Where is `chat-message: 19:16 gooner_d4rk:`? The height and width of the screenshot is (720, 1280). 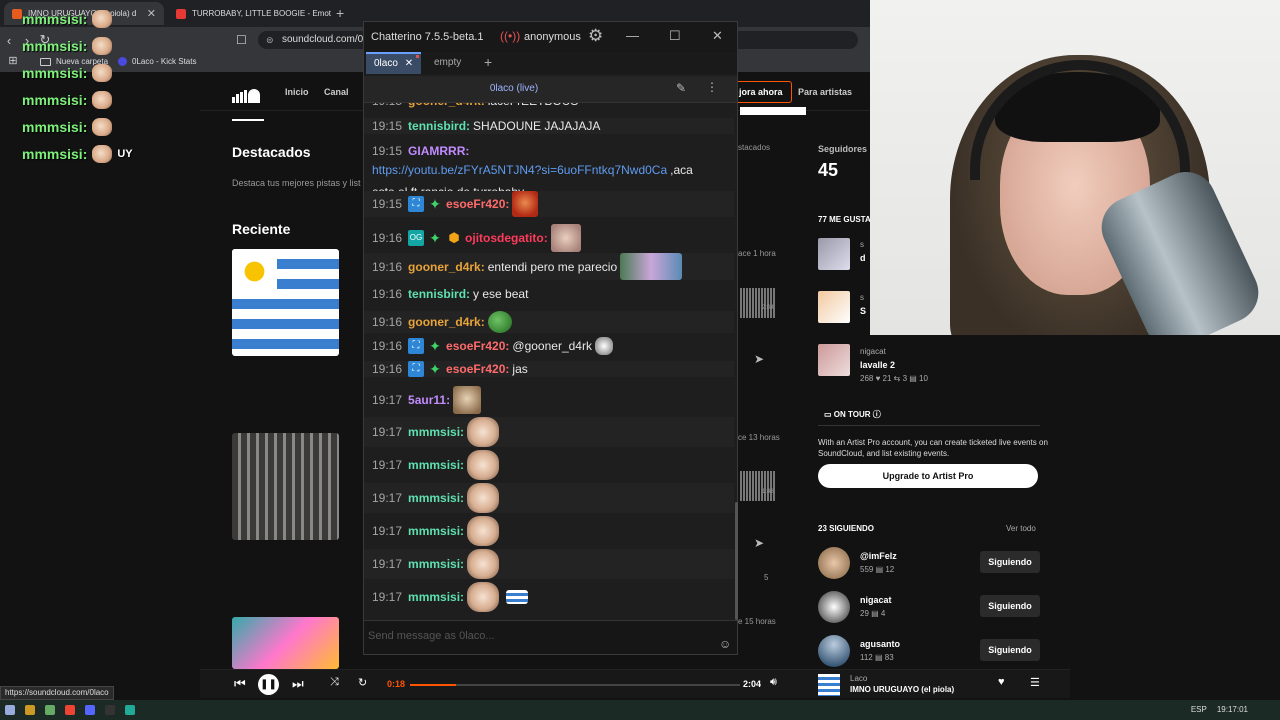 chat-message: 19:16 gooner_d4rk: is located at coordinates (549, 322).